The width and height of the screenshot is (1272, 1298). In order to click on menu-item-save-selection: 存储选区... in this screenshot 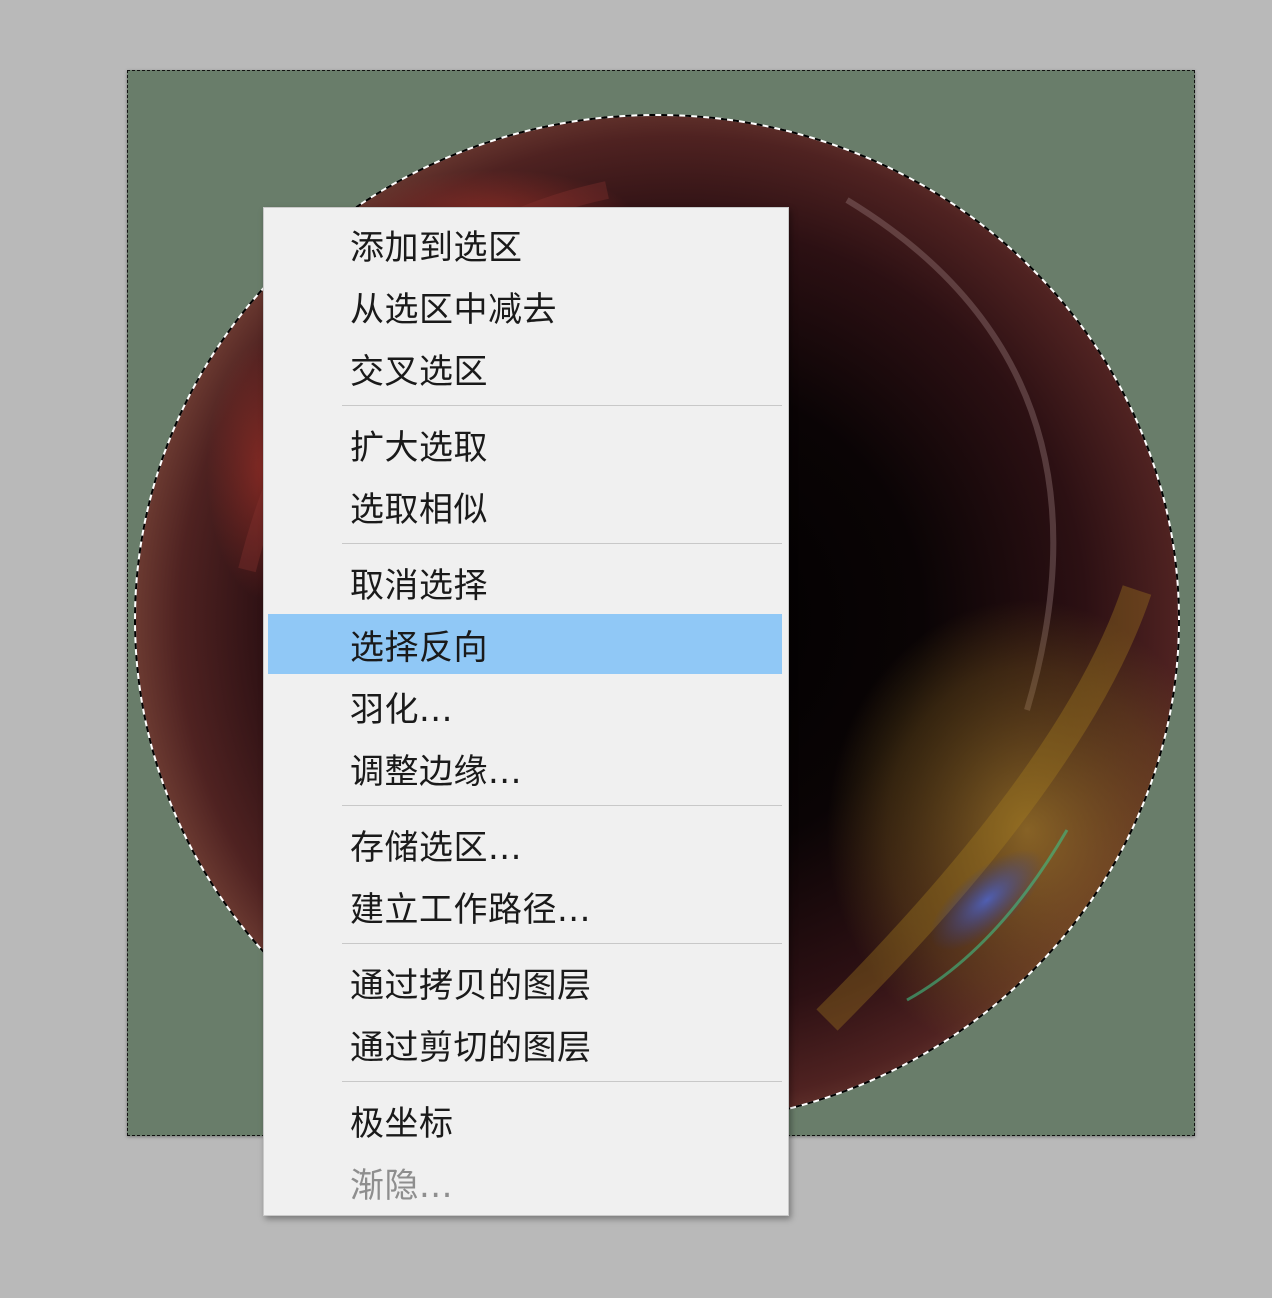, I will do `click(525, 844)`.